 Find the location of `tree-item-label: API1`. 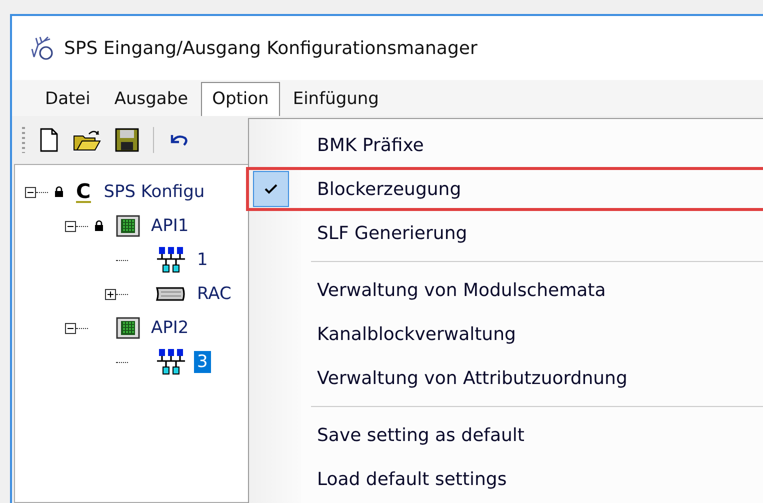

tree-item-label: API1 is located at coordinates (170, 226).